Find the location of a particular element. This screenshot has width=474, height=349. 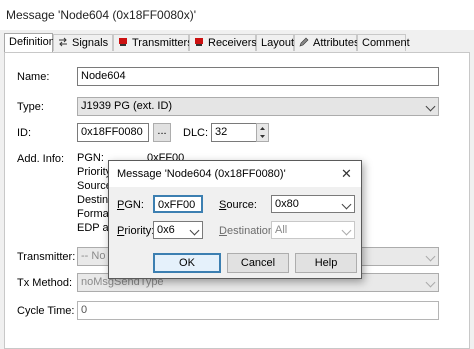

cancel-button: Cancel is located at coordinates (258, 263).